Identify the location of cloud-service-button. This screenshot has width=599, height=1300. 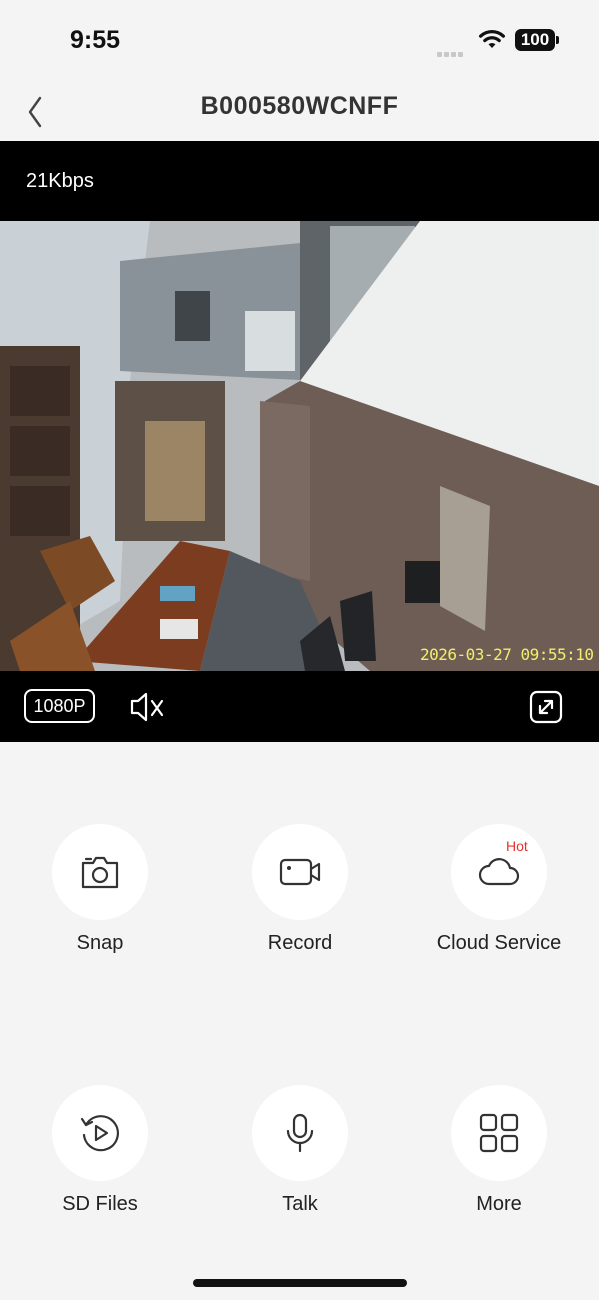
(499, 872).